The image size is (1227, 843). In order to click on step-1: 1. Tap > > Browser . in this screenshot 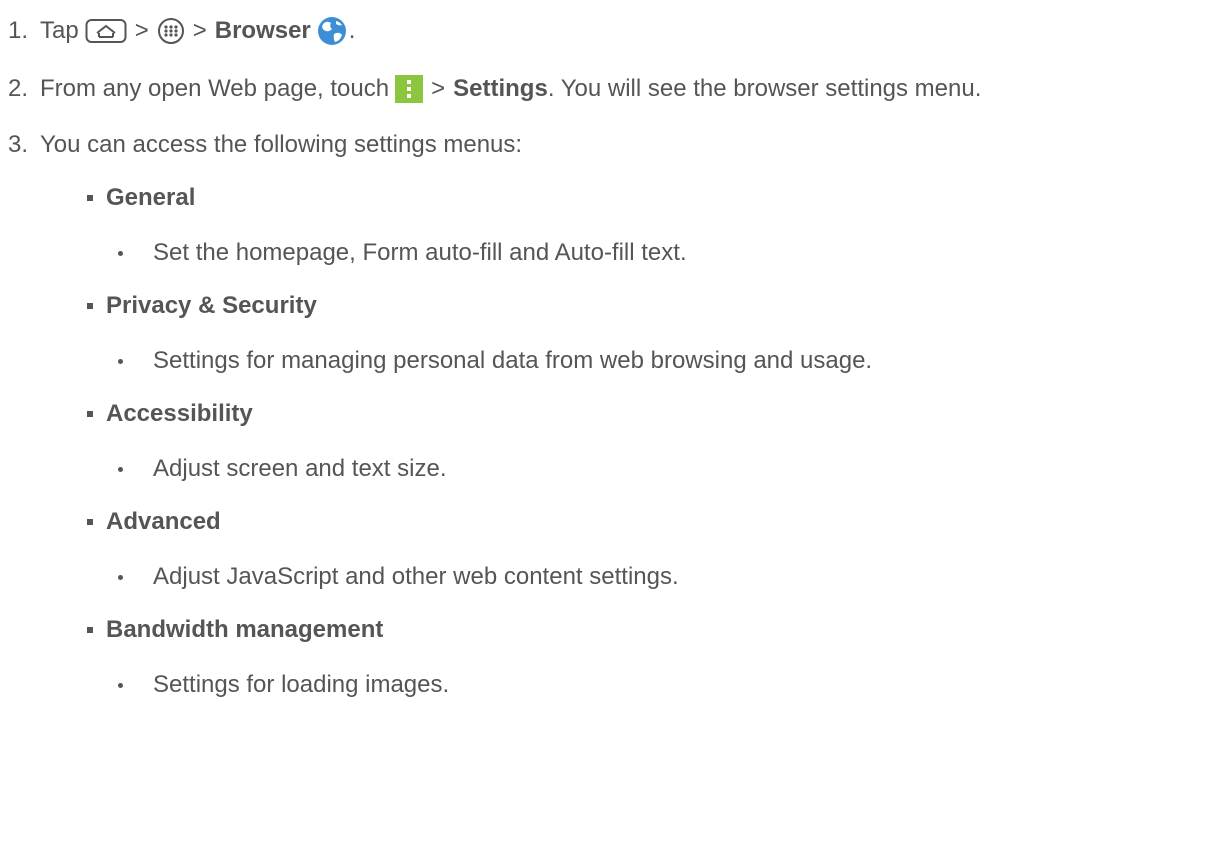, I will do `click(181, 31)`.